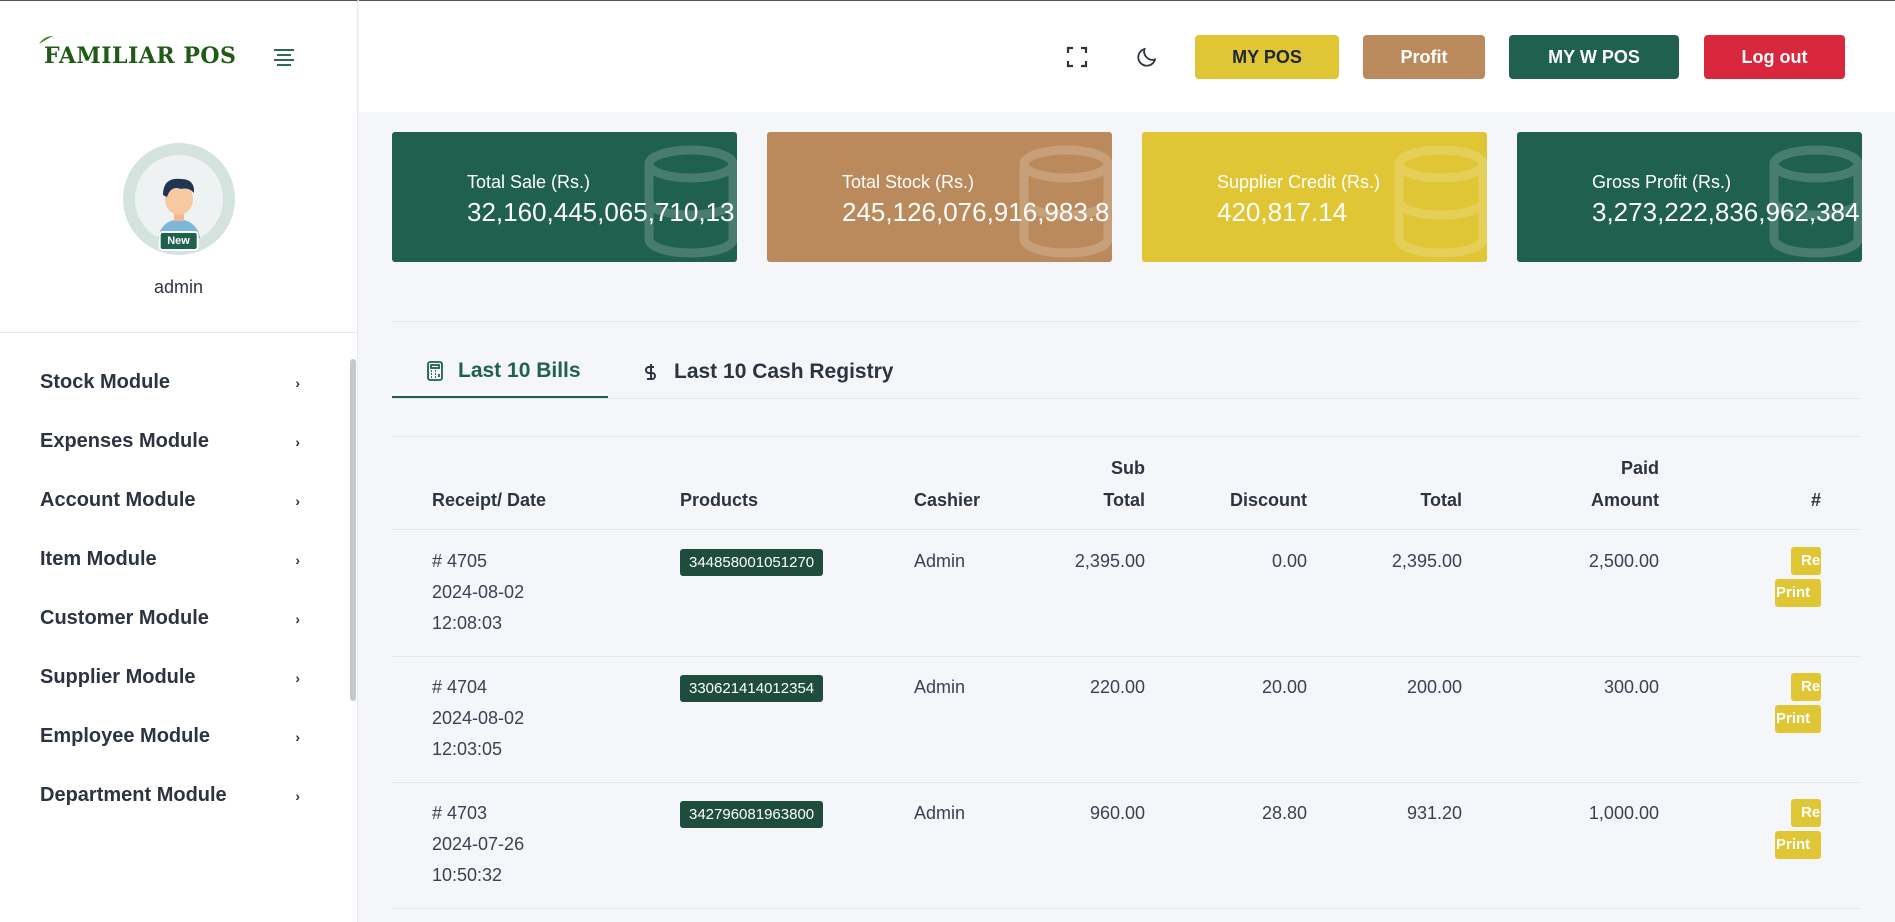  What do you see at coordinates (175, 795) in the screenshot?
I see `sidebar-item-department: Department Module ›` at bounding box center [175, 795].